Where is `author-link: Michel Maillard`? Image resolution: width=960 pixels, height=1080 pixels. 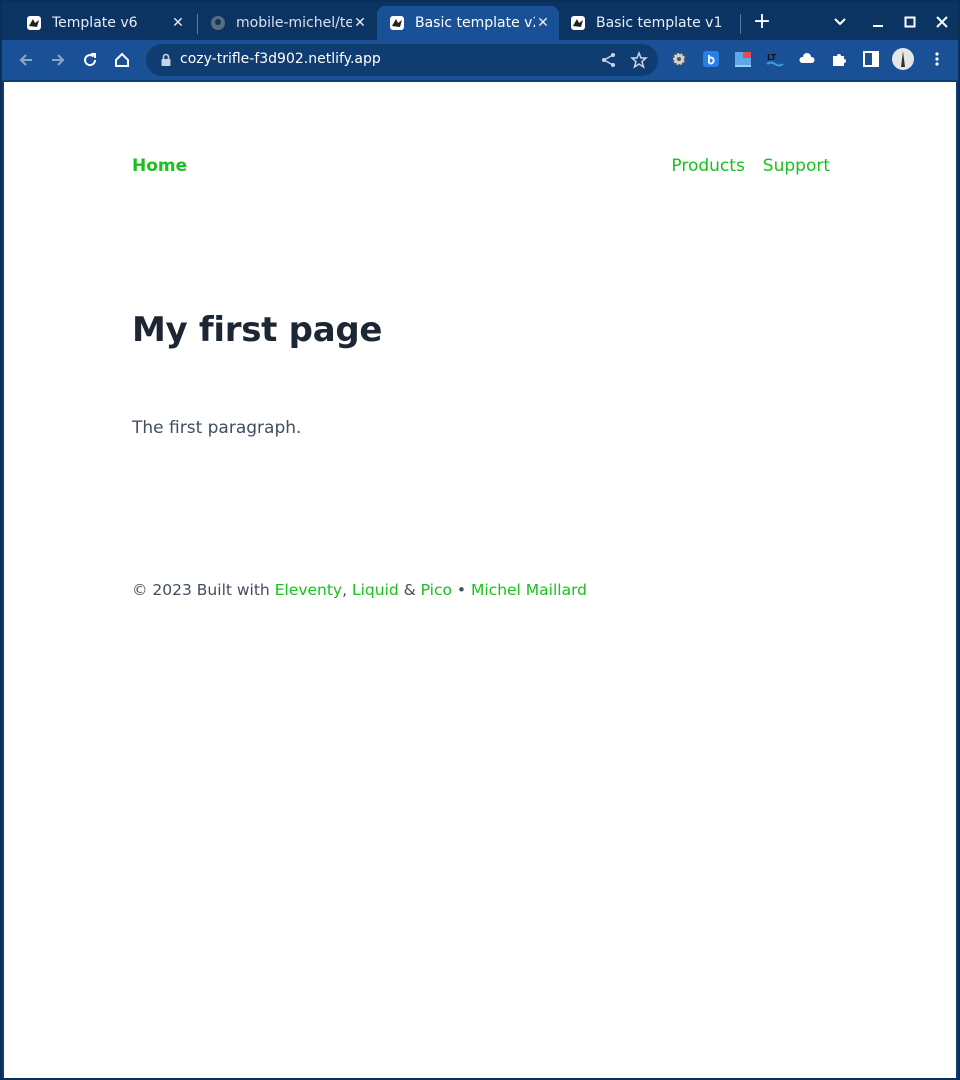
author-link: Michel Maillard is located at coordinates (529, 590).